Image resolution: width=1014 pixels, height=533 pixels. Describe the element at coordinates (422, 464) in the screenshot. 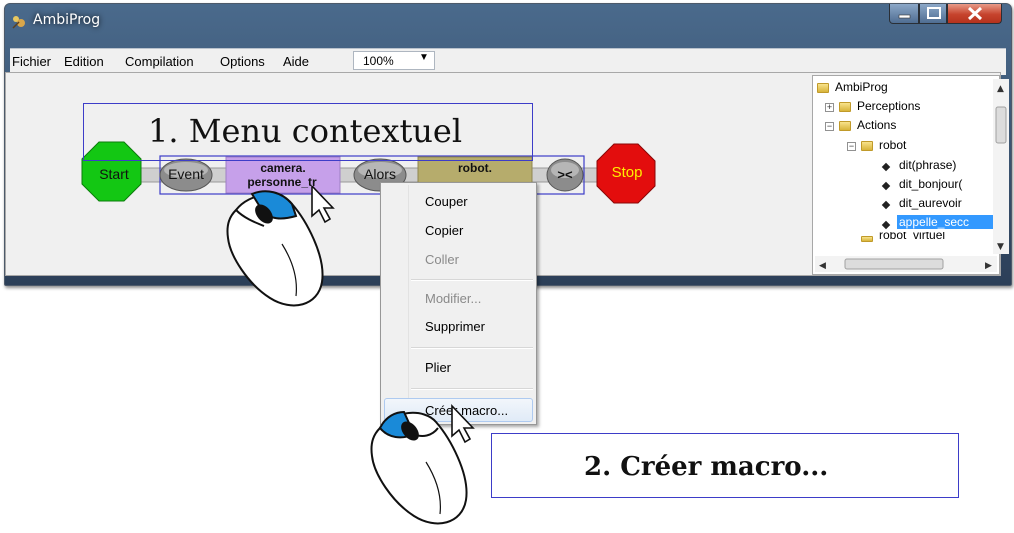

I see `mouse-left-click-icon` at that location.